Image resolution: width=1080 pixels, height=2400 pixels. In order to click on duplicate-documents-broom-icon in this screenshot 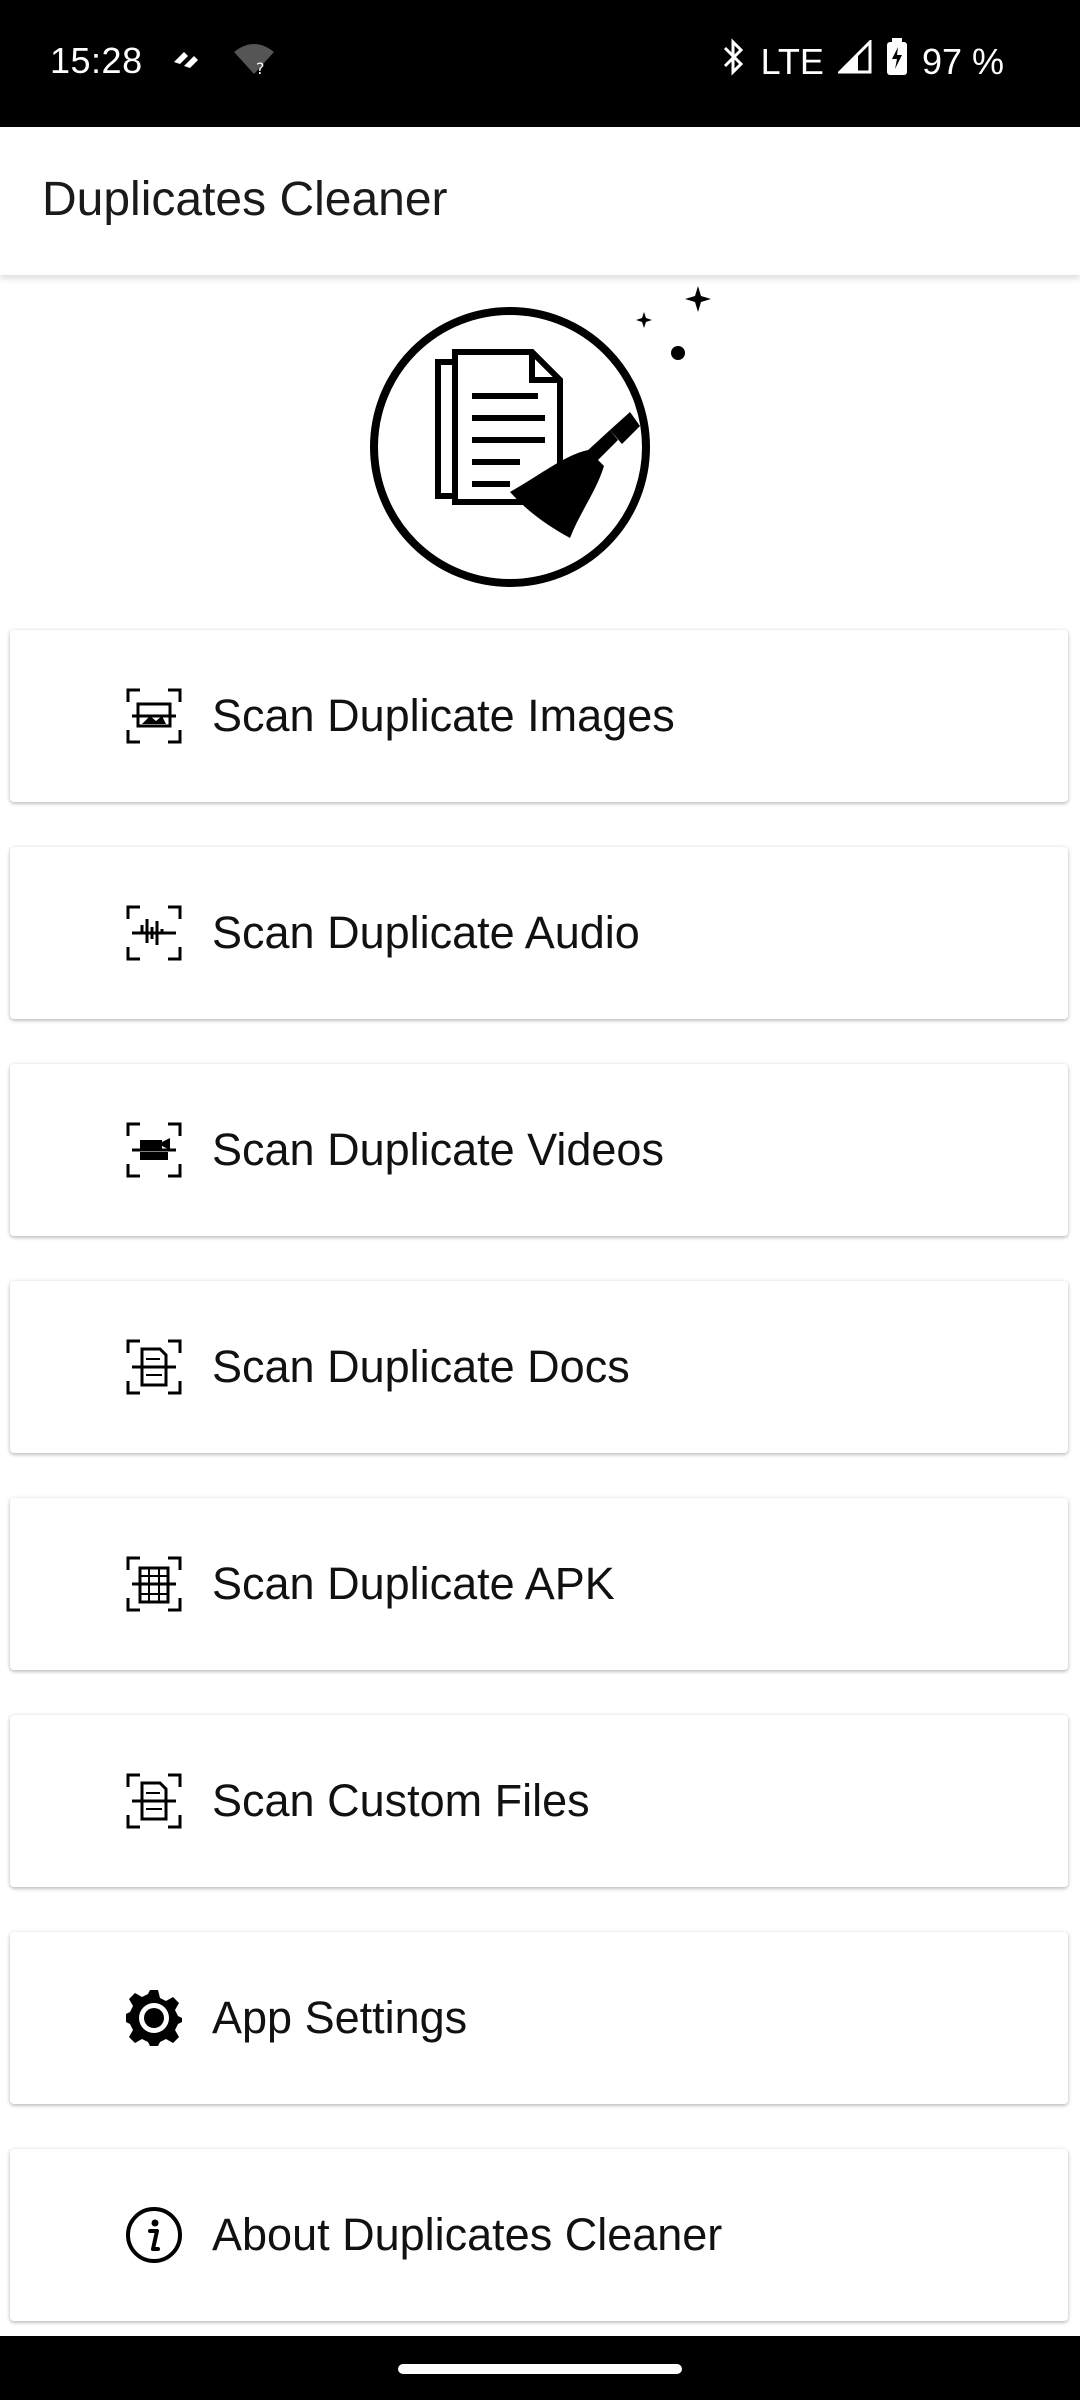, I will do `click(540, 436)`.